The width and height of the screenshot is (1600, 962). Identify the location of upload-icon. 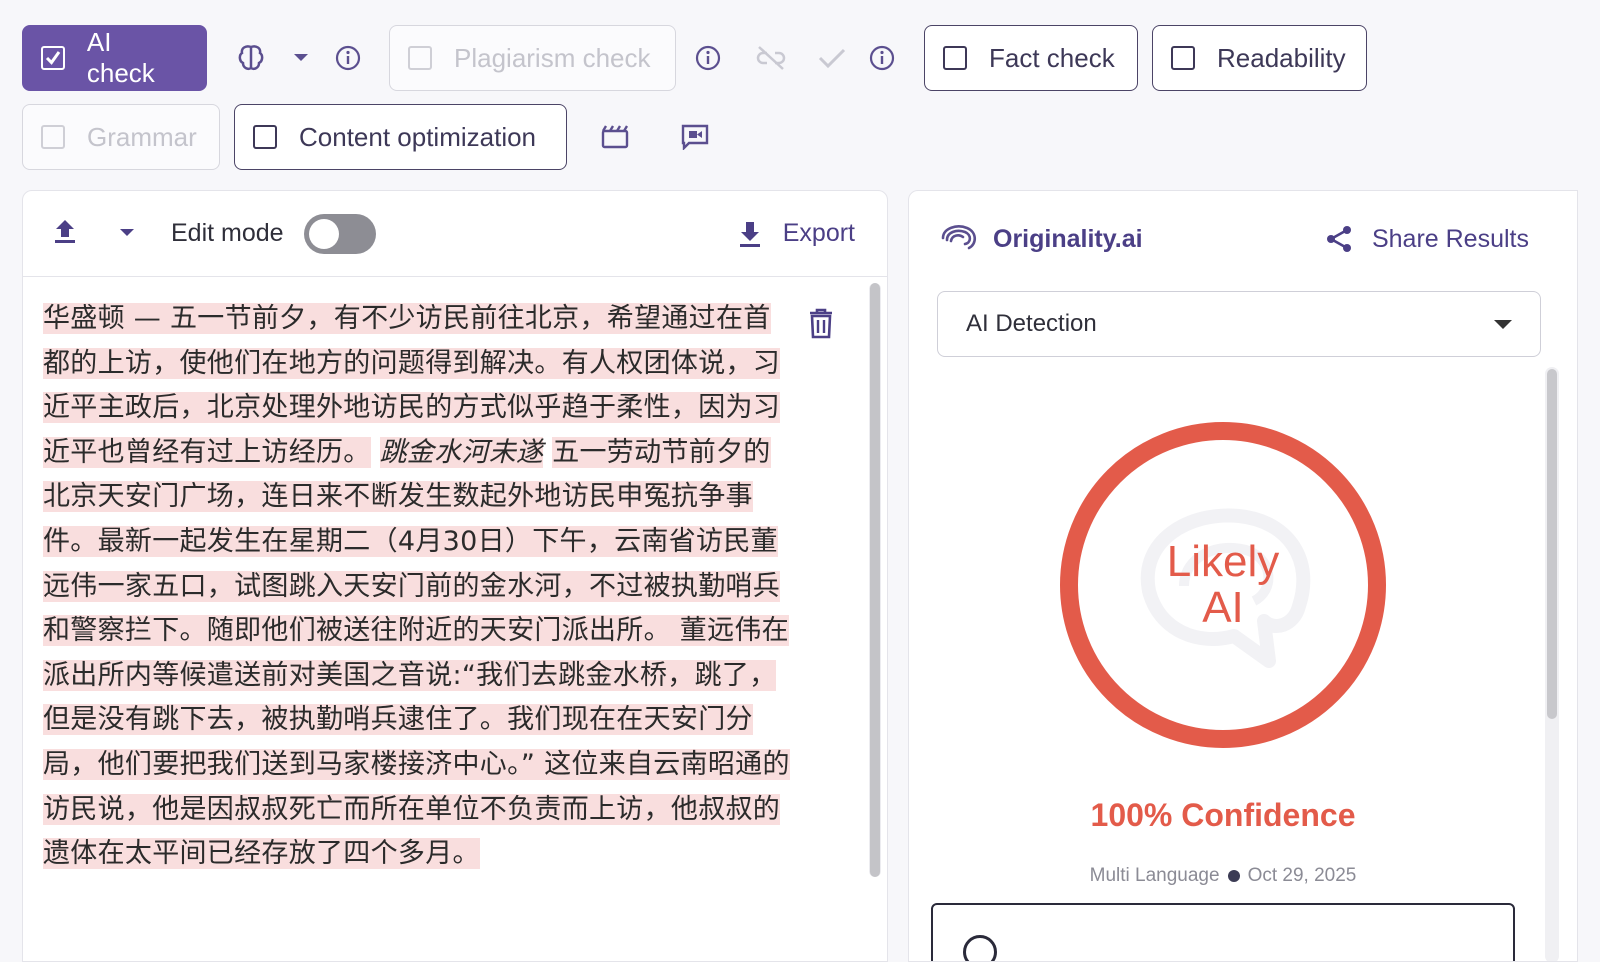
(65, 233).